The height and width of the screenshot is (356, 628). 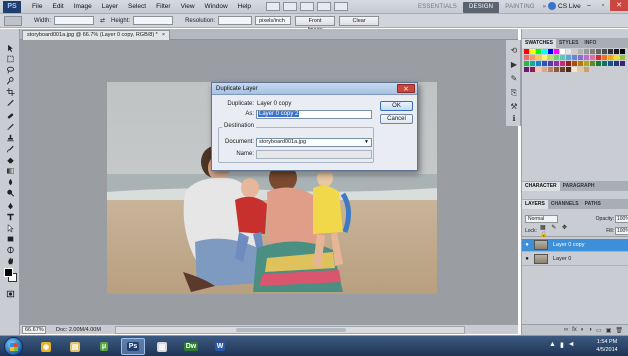 I want to click on opacity-field: 100%, so click(x=621, y=219).